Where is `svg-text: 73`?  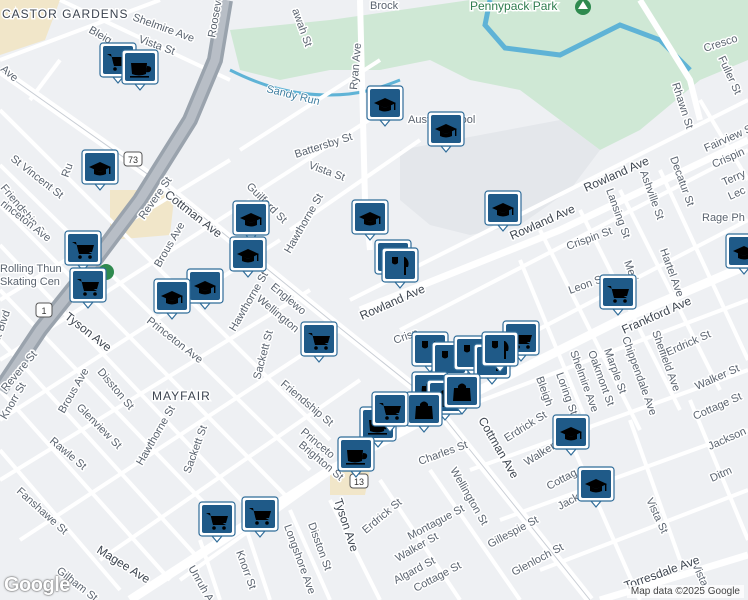
svg-text: 73 is located at coordinates (133, 160).